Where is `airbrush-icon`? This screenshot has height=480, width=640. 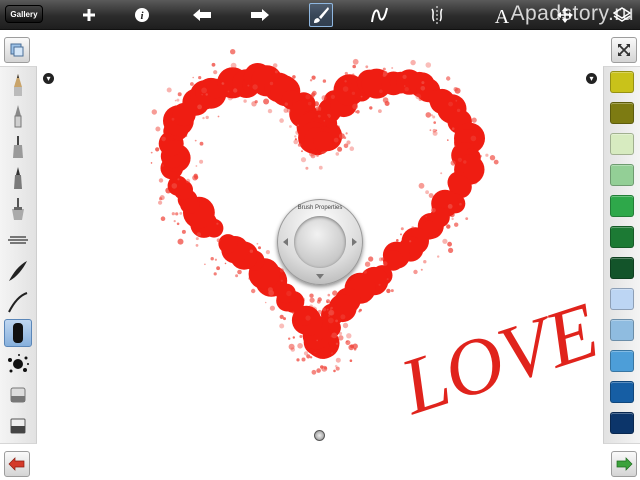 airbrush-icon is located at coordinates (18, 240).